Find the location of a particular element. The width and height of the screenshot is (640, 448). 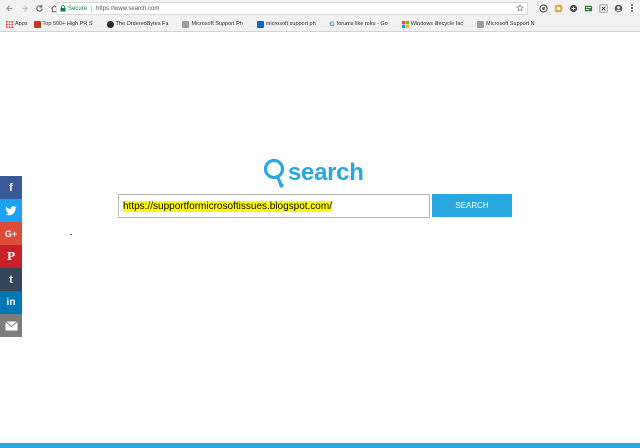

site-logo: search is located at coordinates (313, 173).